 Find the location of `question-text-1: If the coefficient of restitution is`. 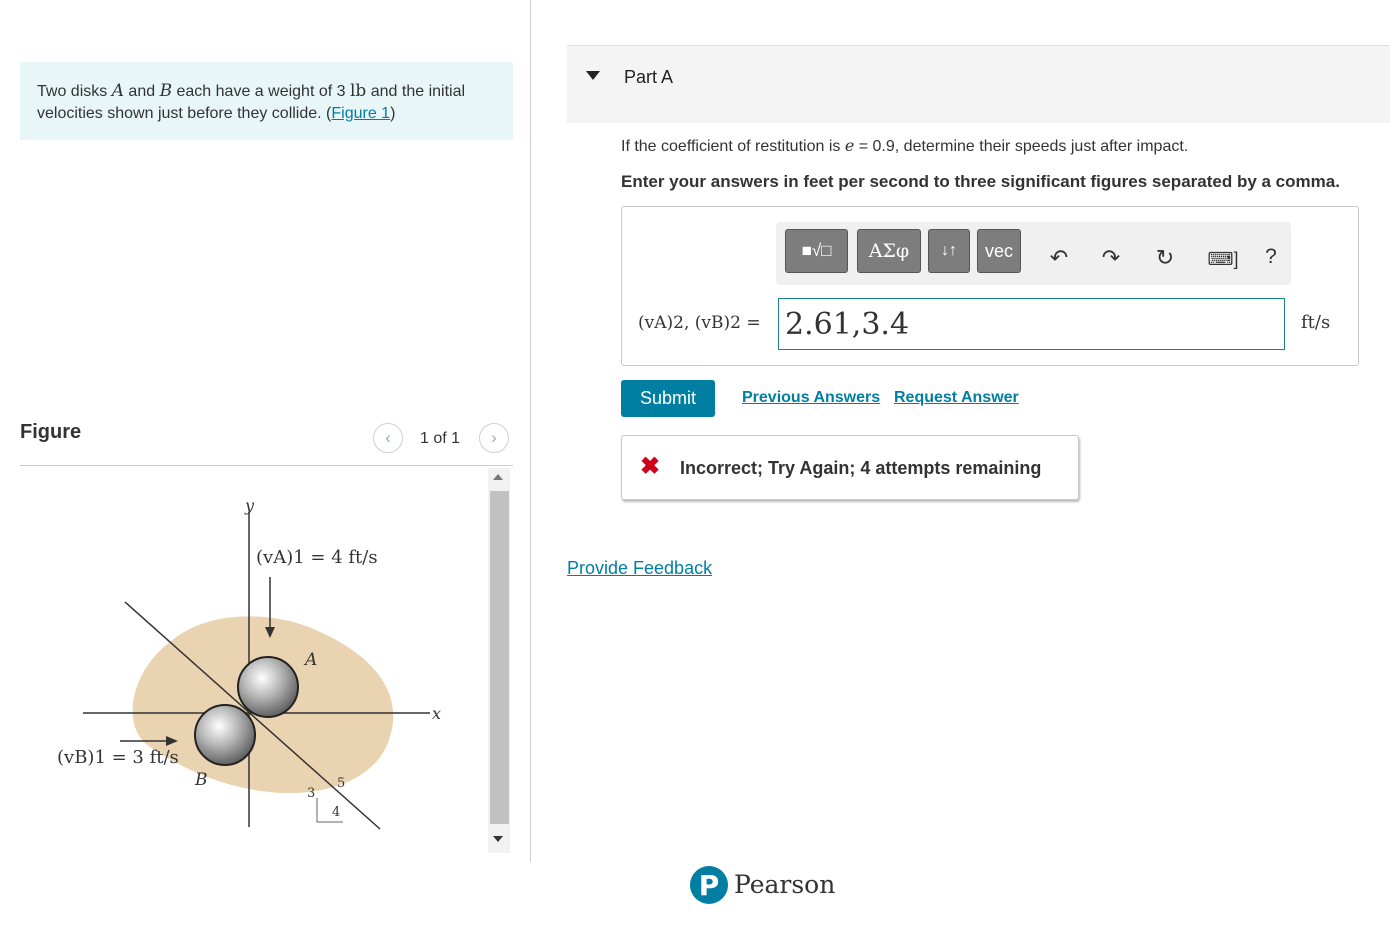

question-text-1: If the coefficient of restitution is is located at coordinates (733, 146).